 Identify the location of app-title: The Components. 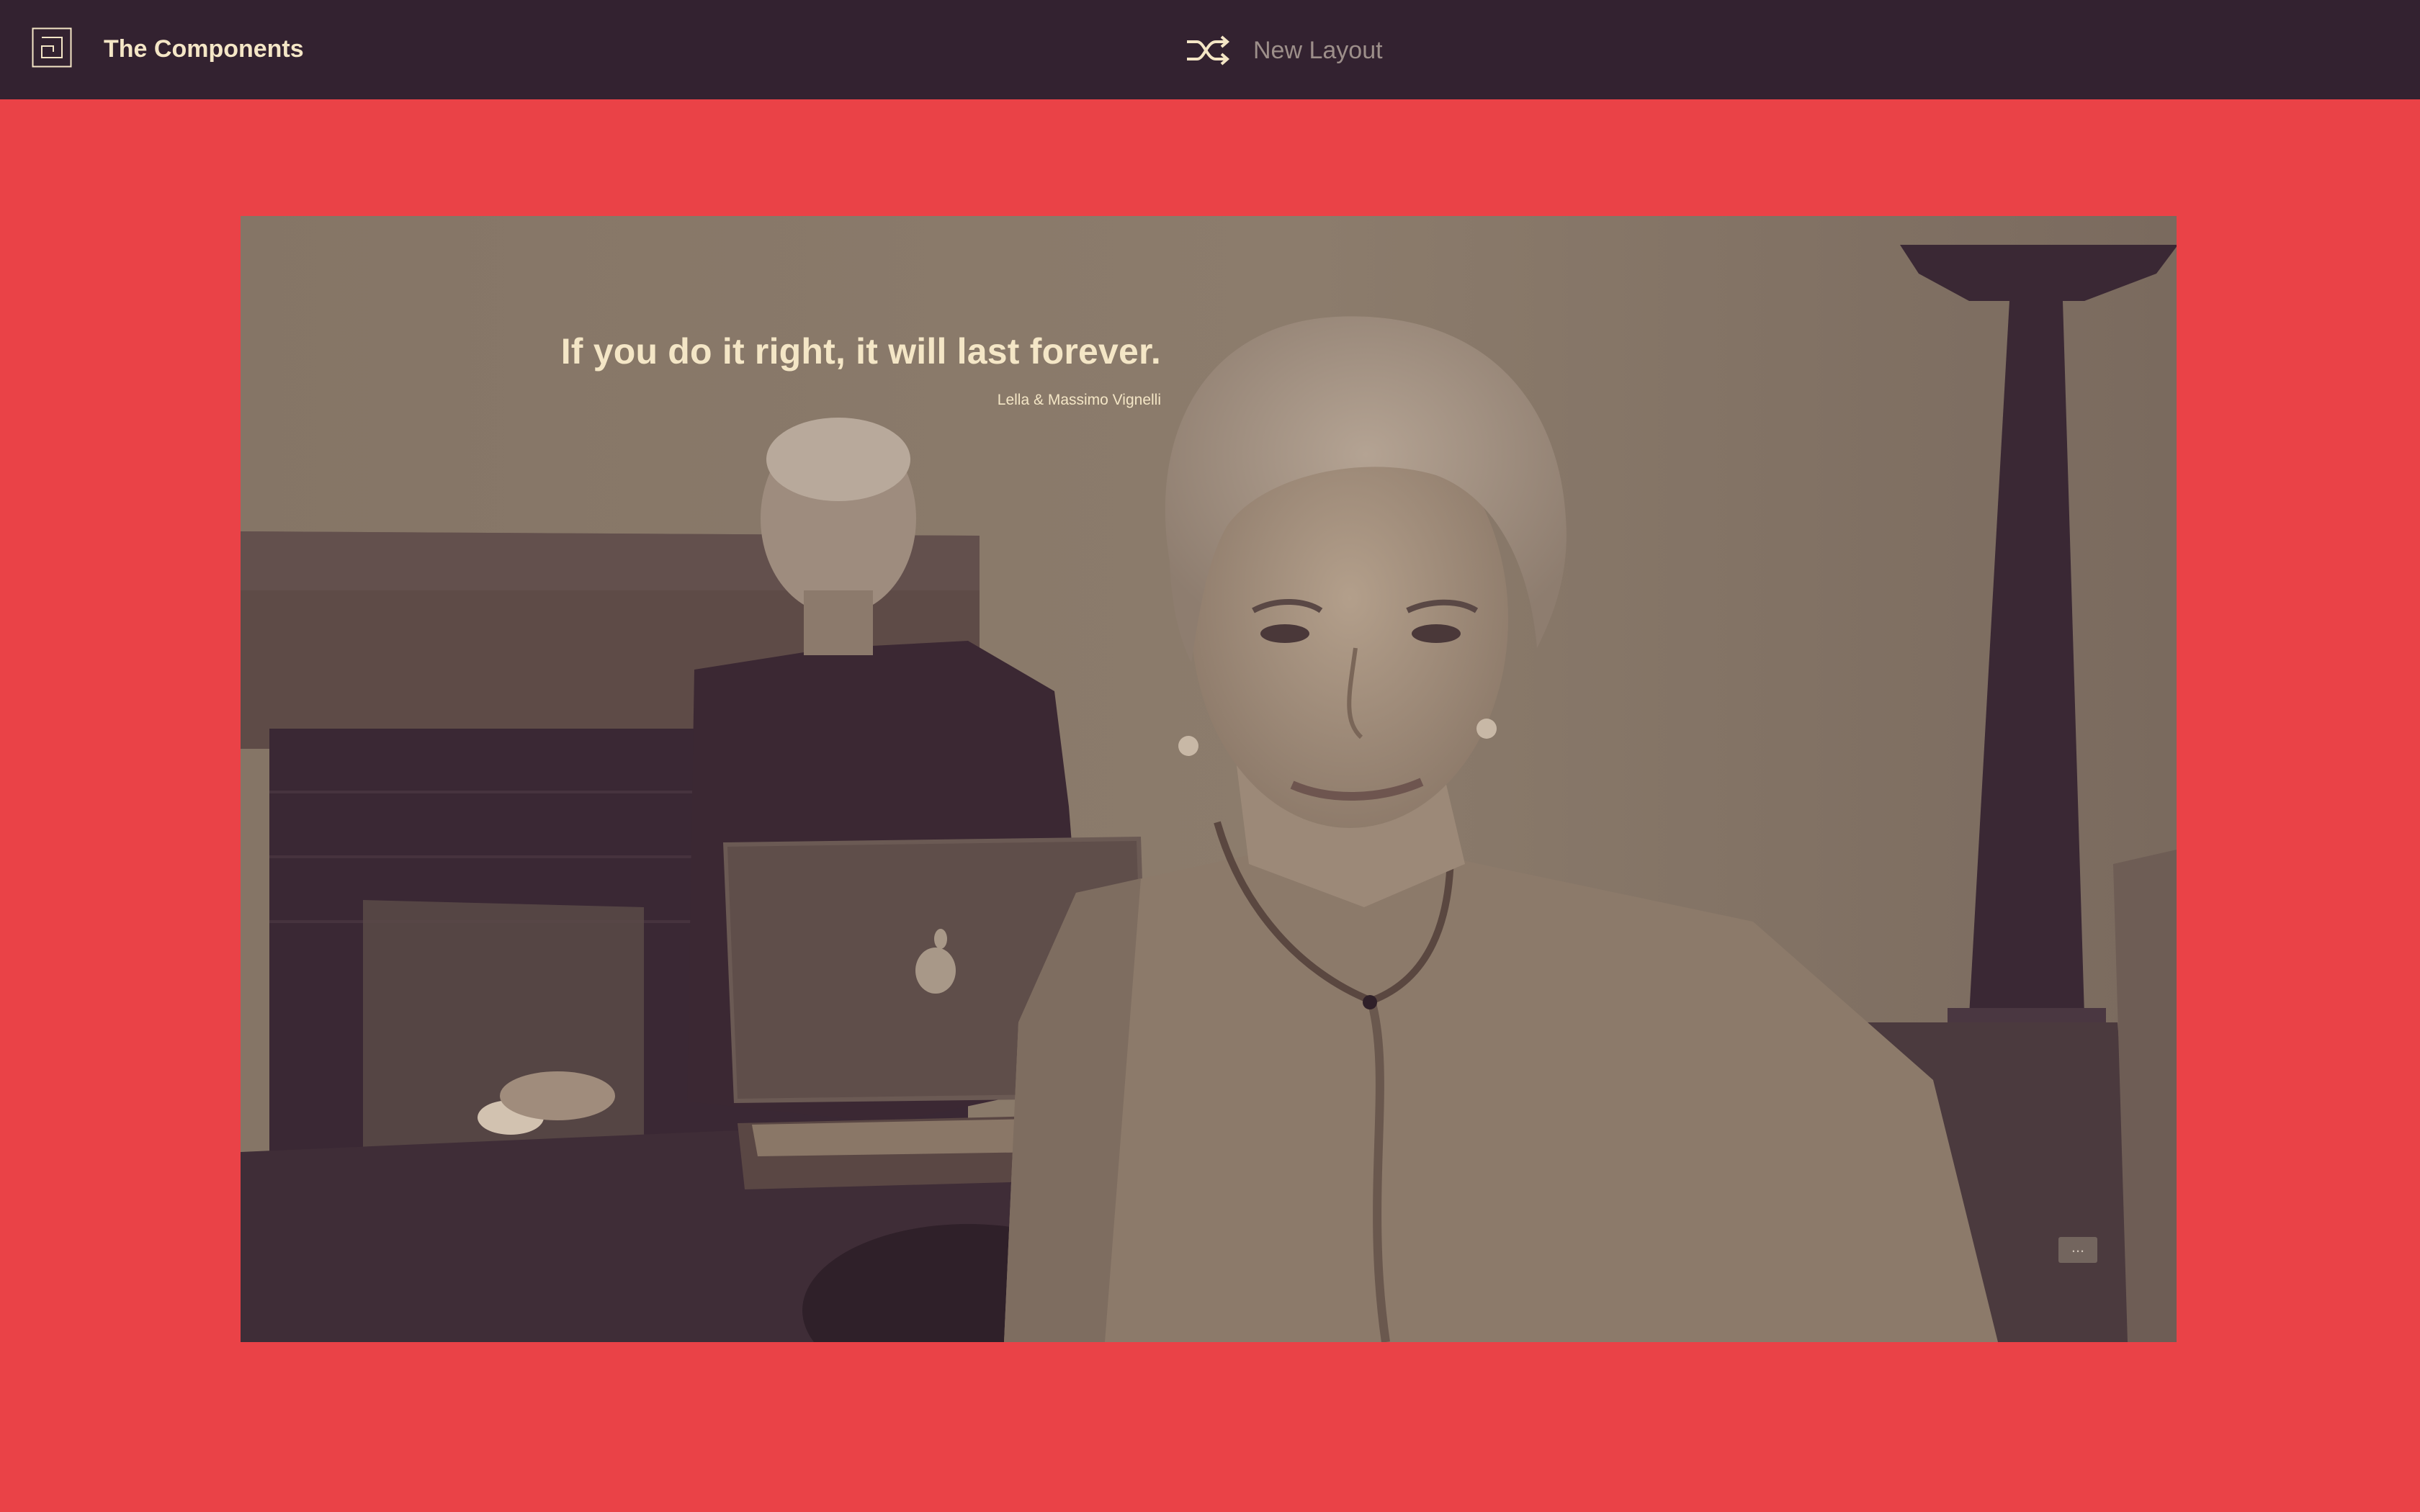
(204, 49).